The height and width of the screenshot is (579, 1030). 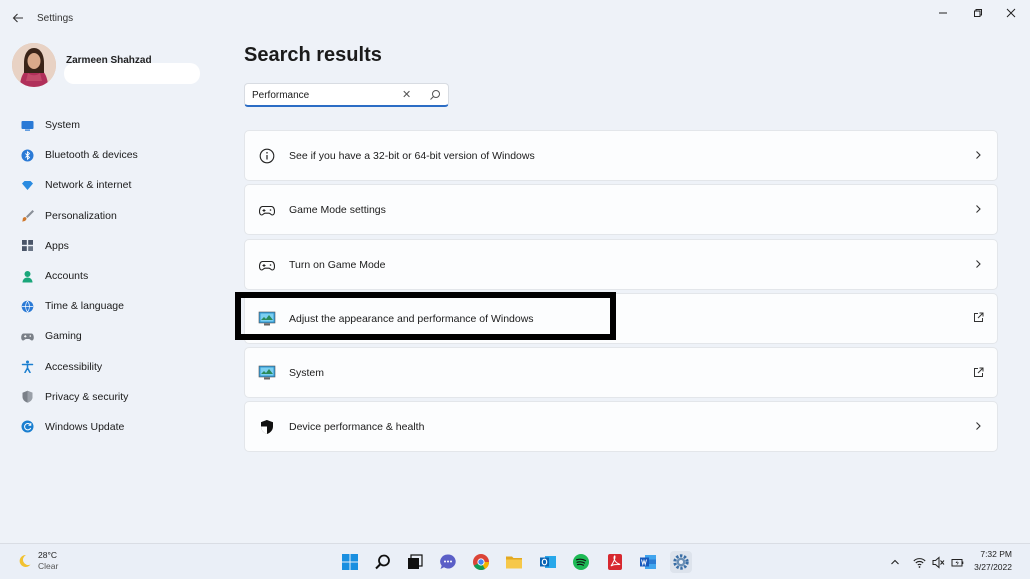 I want to click on monitor-icon, so click(x=27, y=125).